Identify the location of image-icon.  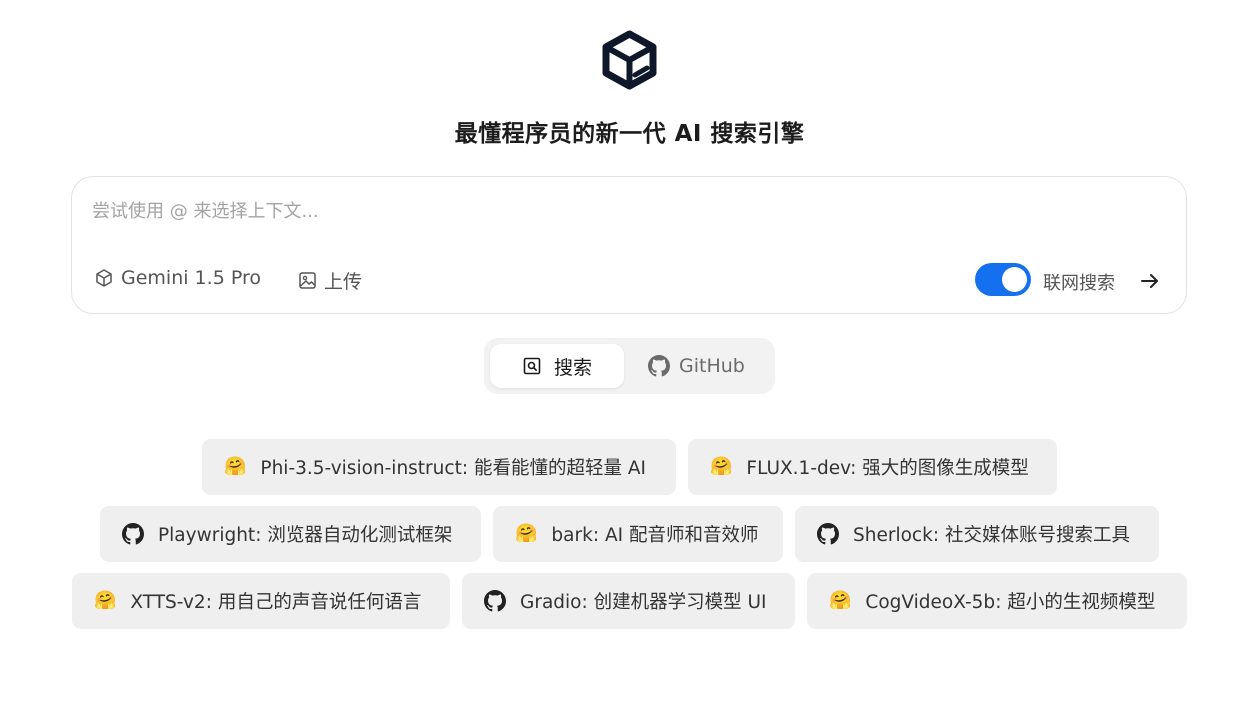
(307, 280).